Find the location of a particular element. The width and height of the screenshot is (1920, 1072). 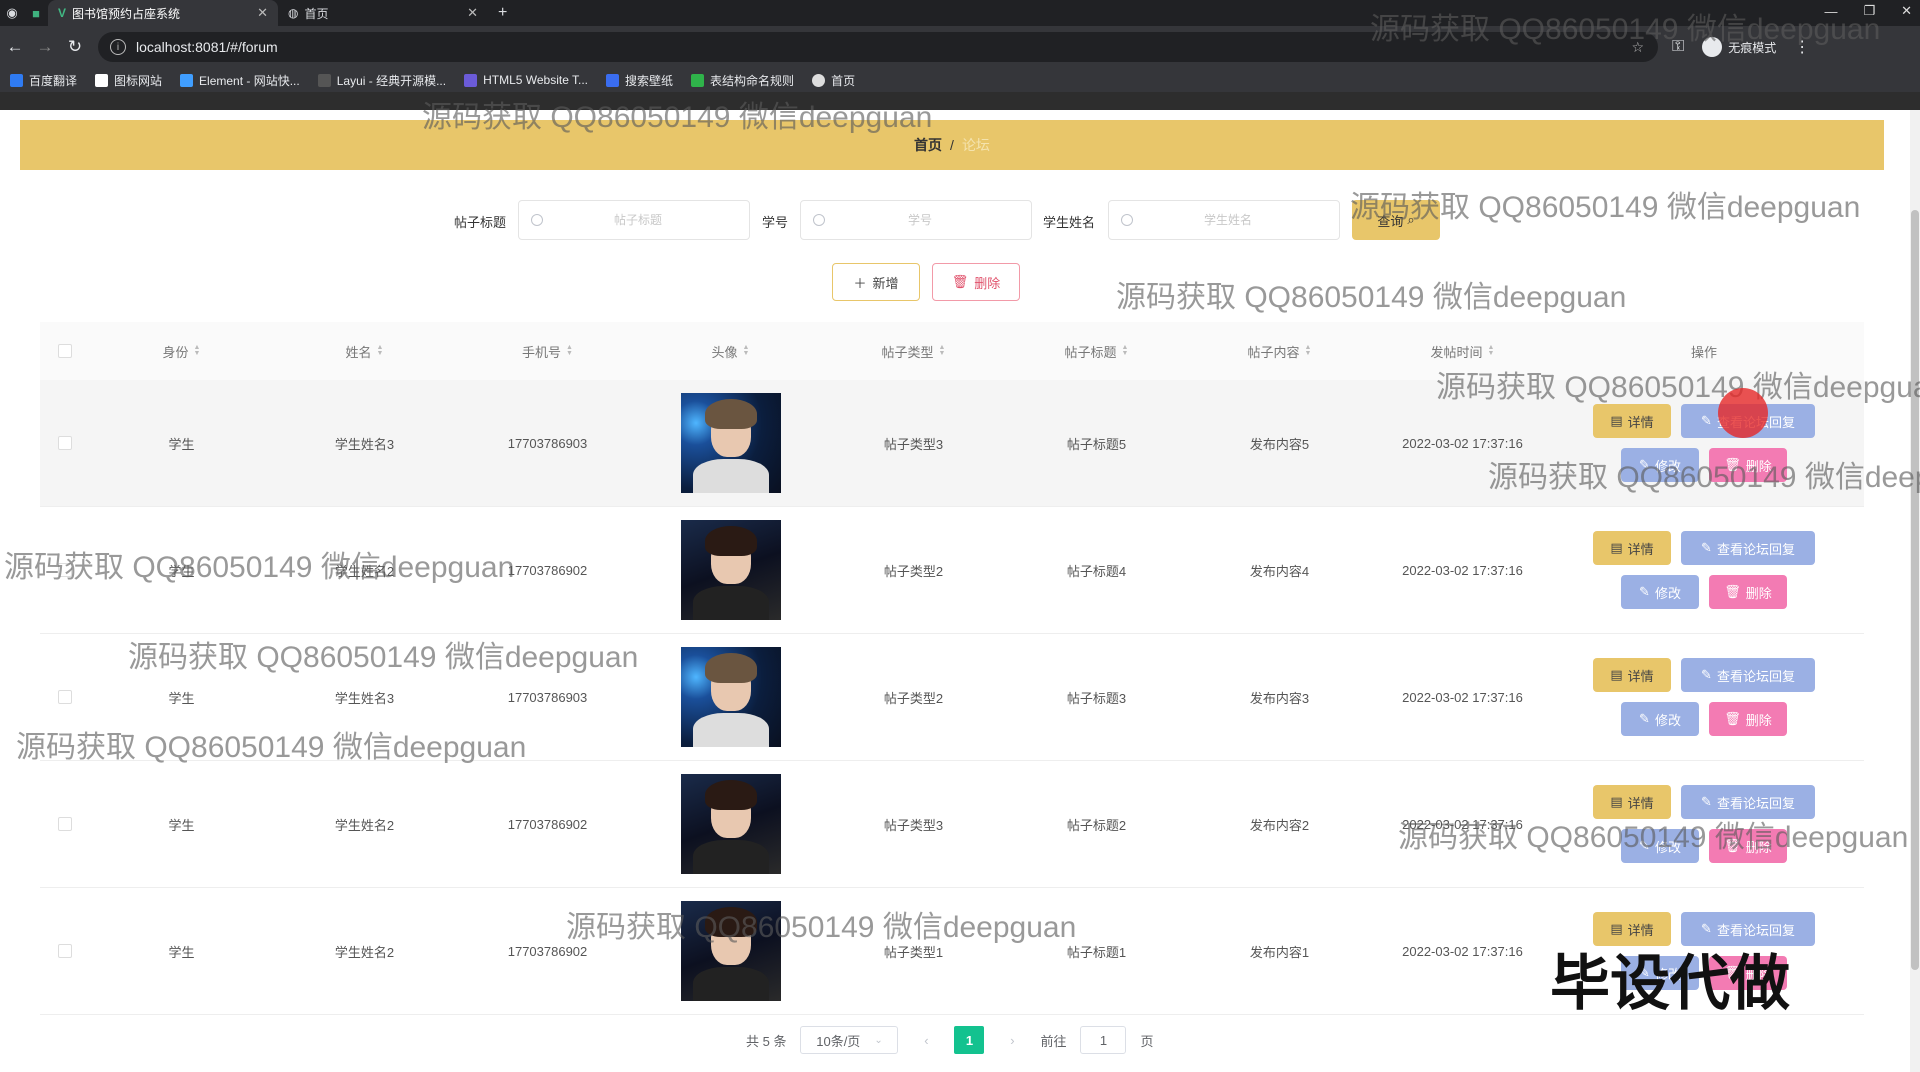

cell-phone: 17703786902 is located at coordinates (547, 824).